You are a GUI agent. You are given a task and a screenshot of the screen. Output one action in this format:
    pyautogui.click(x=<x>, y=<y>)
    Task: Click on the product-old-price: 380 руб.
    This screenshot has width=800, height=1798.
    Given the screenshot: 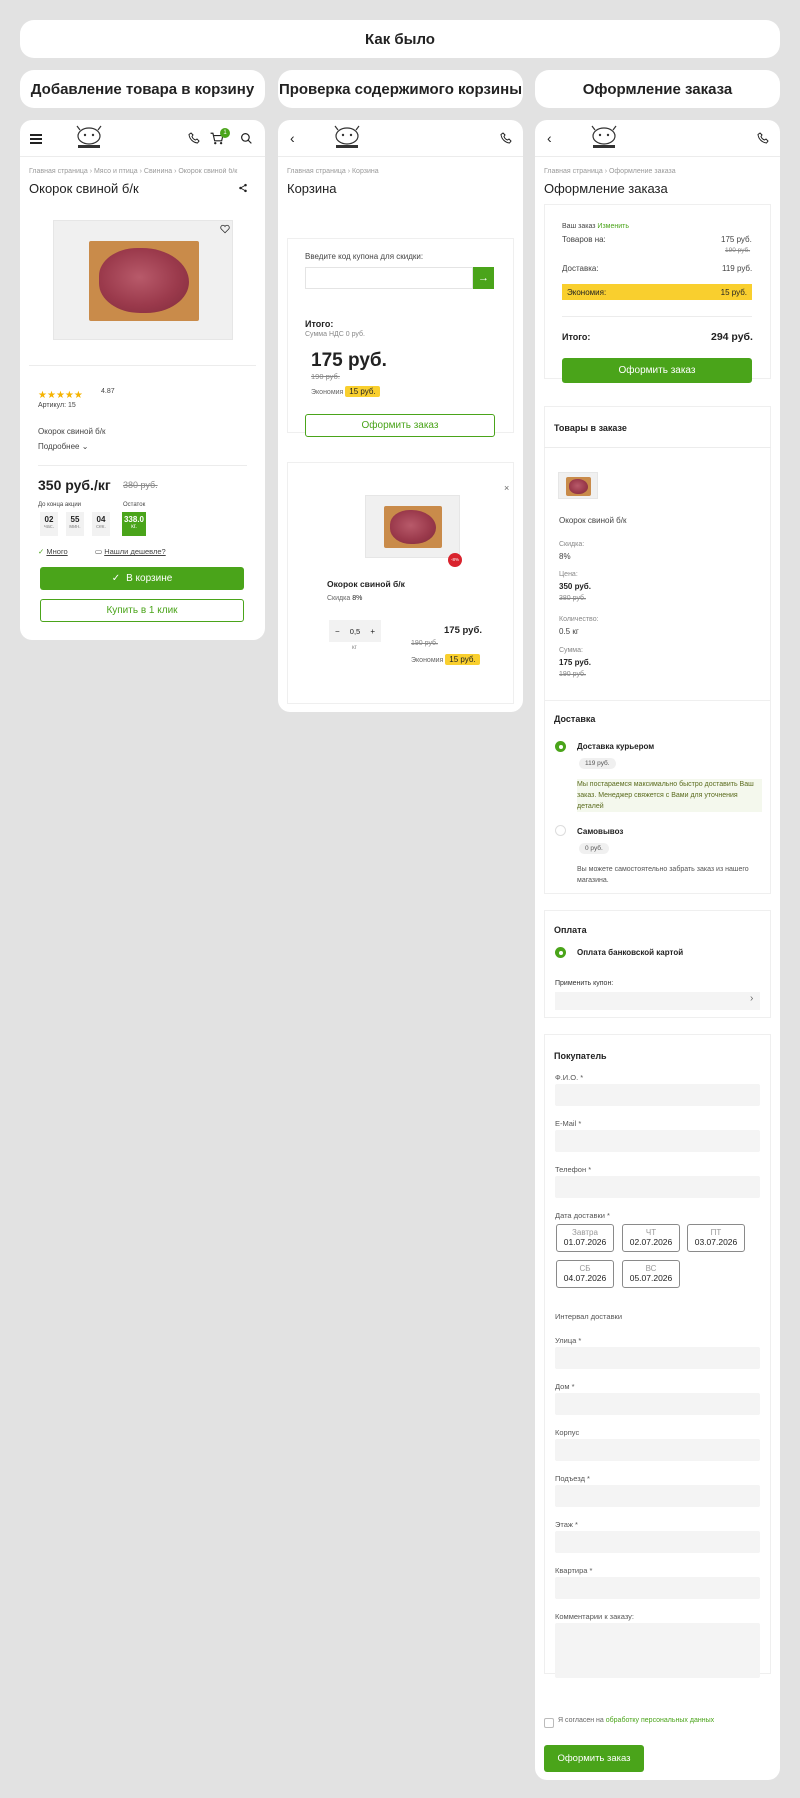 What is the action you would take?
    pyautogui.click(x=140, y=485)
    